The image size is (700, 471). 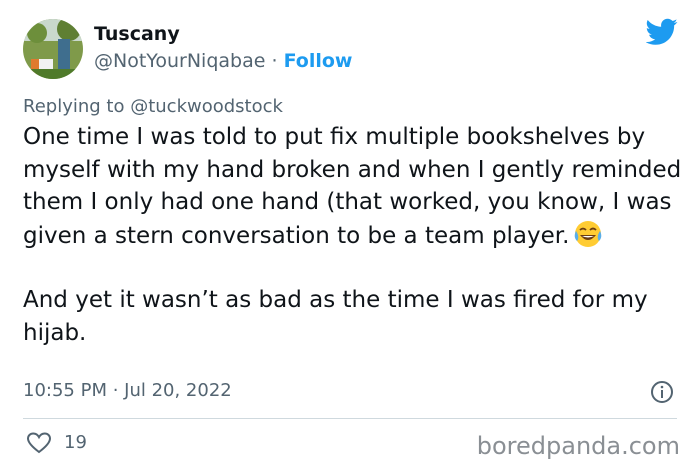 I want to click on follow-button: Follow, so click(x=318, y=61).